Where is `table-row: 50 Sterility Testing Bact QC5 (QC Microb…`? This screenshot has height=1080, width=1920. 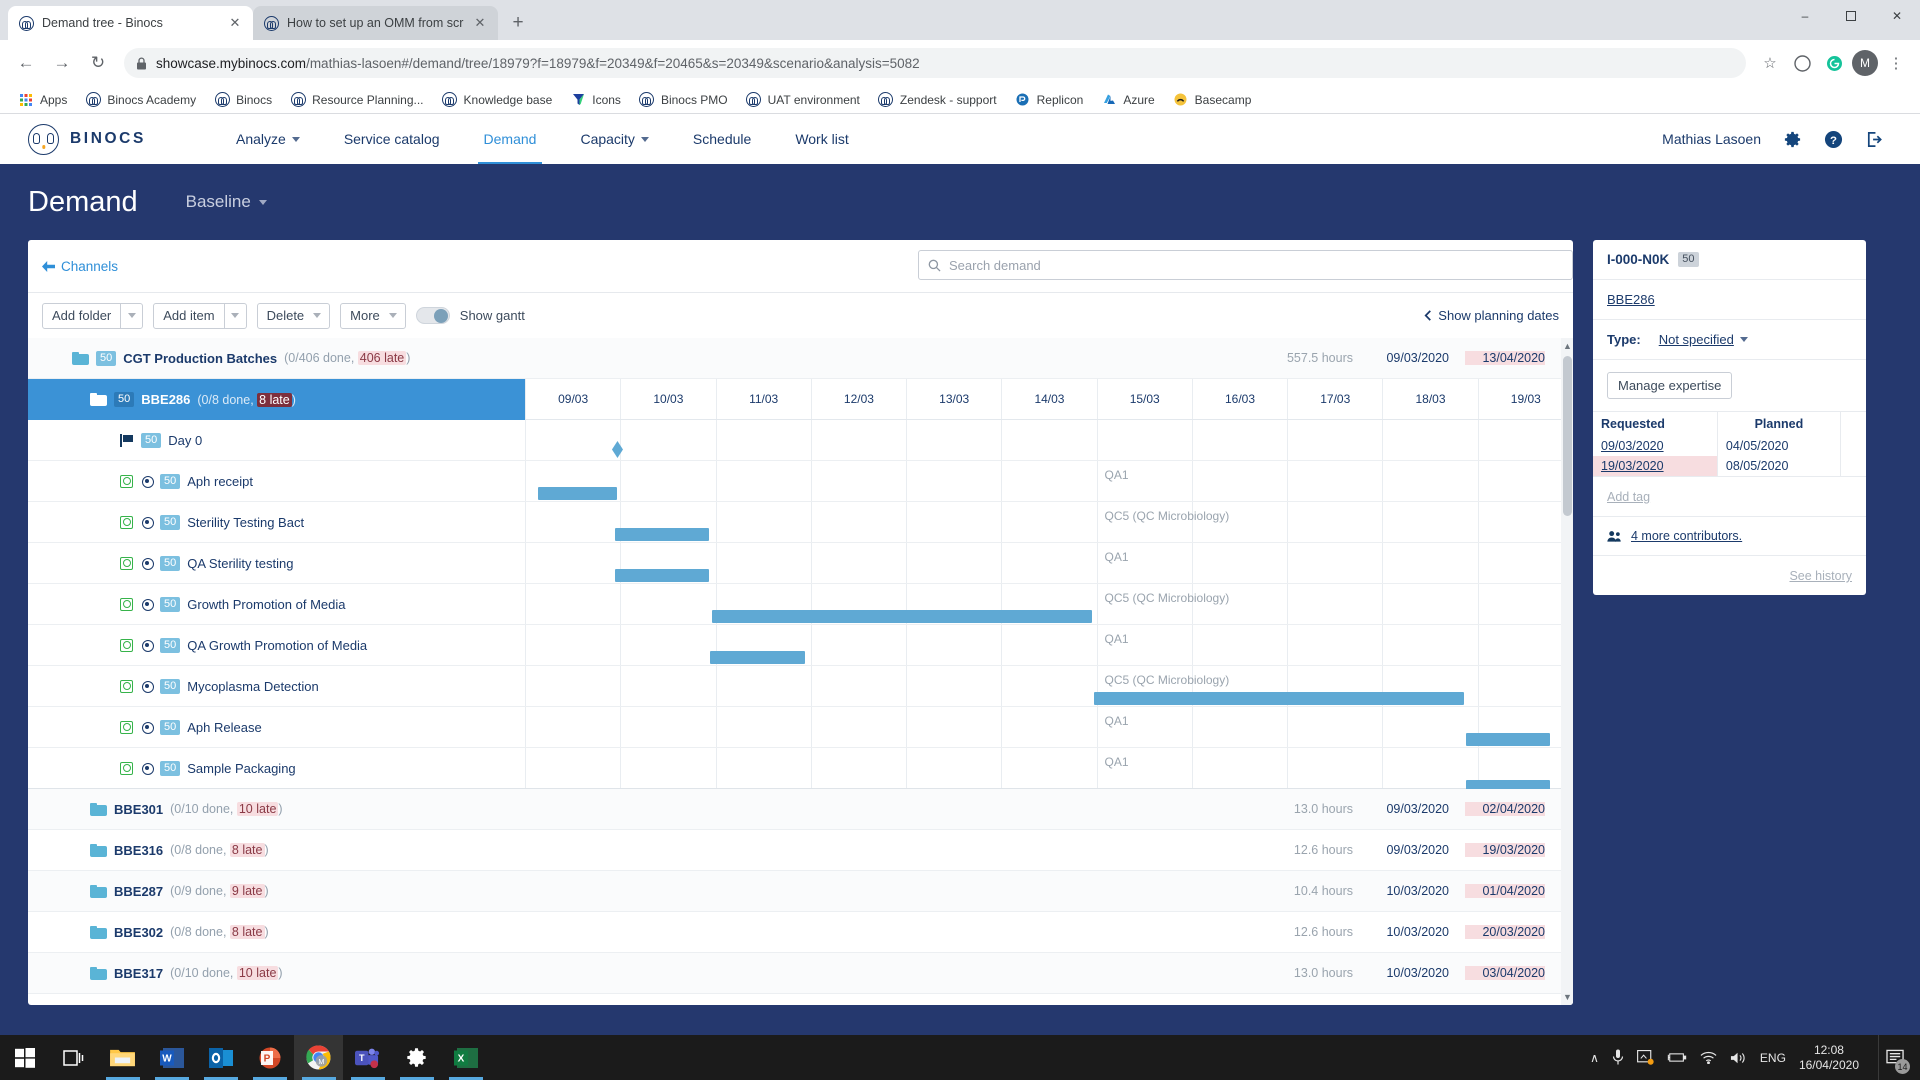
table-row: 50 Sterility Testing Bact QC5 (QC Microb… is located at coordinates (800, 522).